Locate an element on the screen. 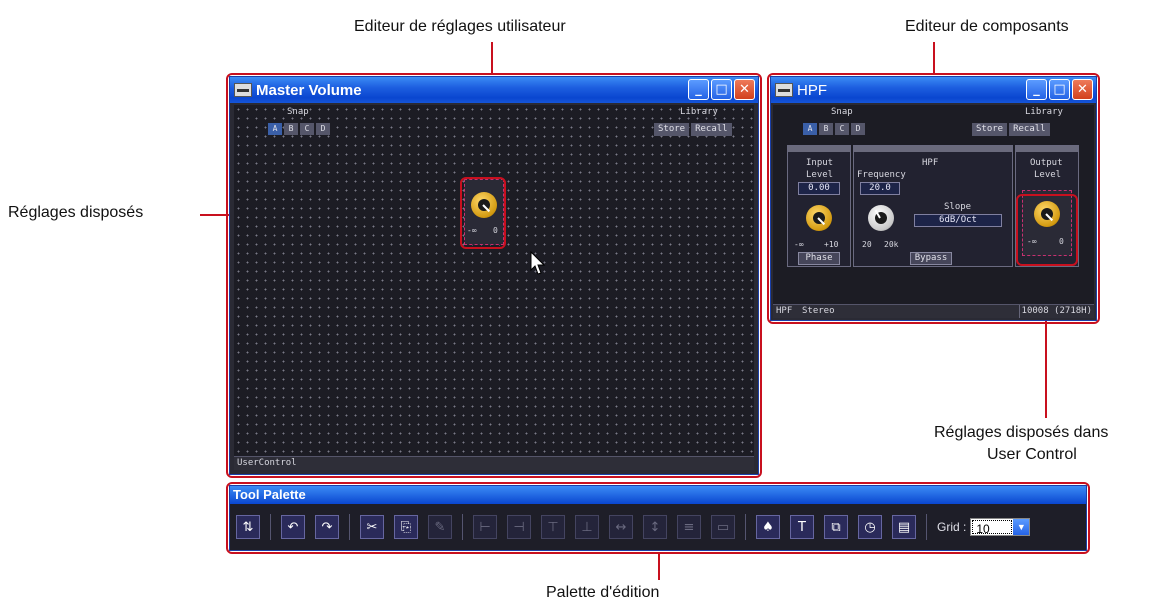  callout-line-component-editor is located at coordinates (934, 57).